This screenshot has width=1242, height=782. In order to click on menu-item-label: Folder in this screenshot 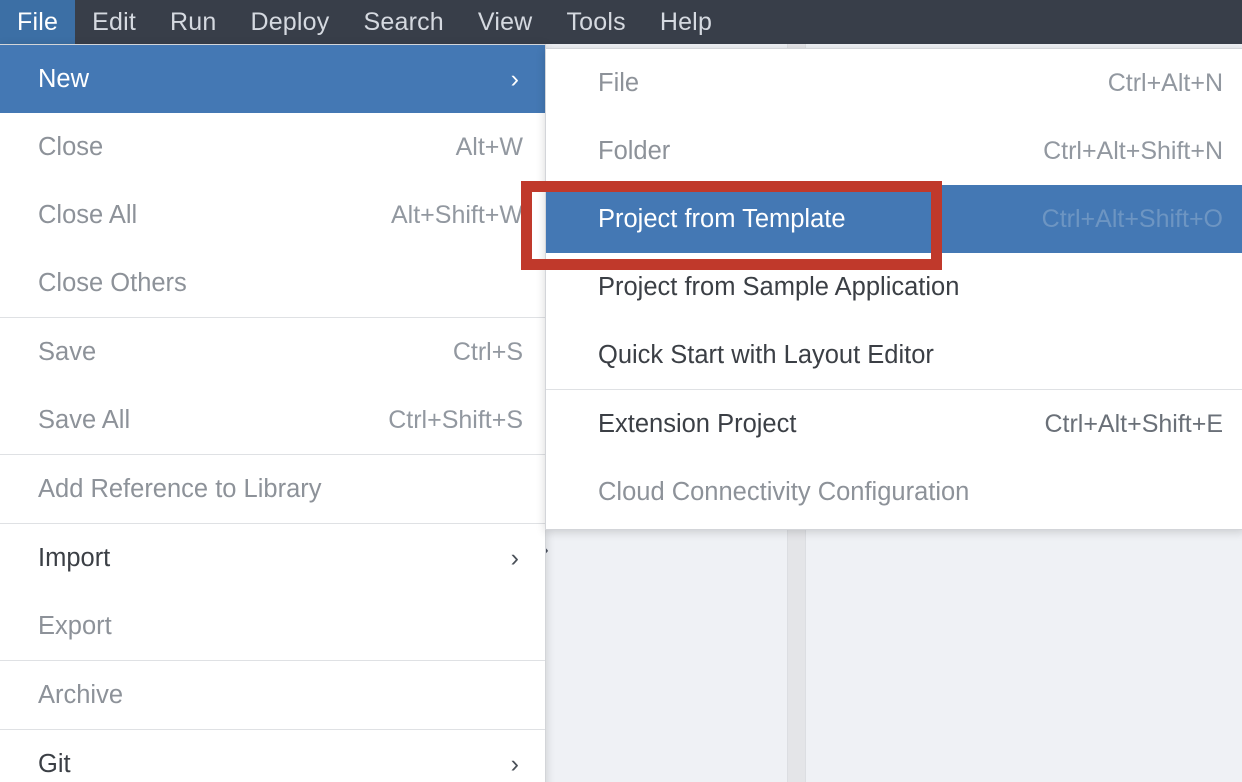, I will do `click(634, 150)`.